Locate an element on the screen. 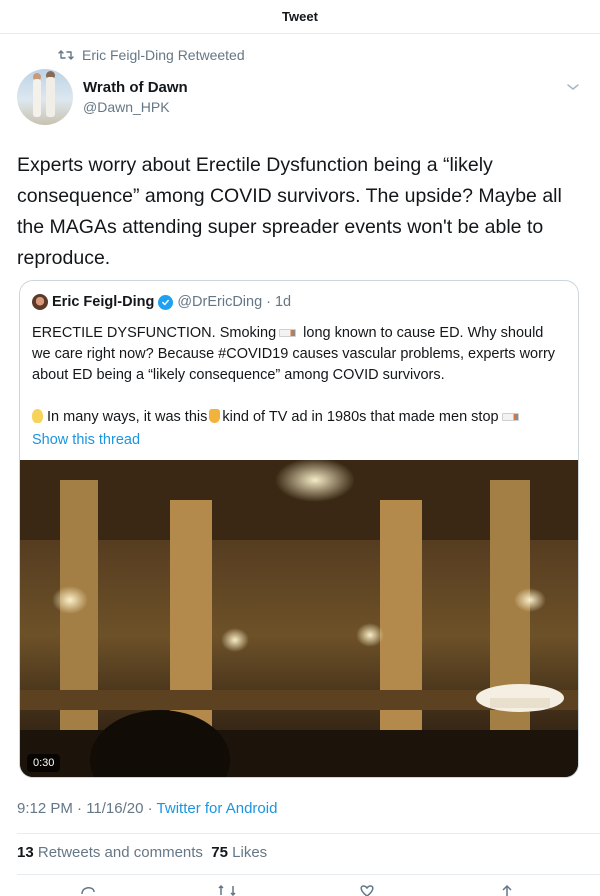 The image size is (600, 896). share-icon is located at coordinates (507, 889).